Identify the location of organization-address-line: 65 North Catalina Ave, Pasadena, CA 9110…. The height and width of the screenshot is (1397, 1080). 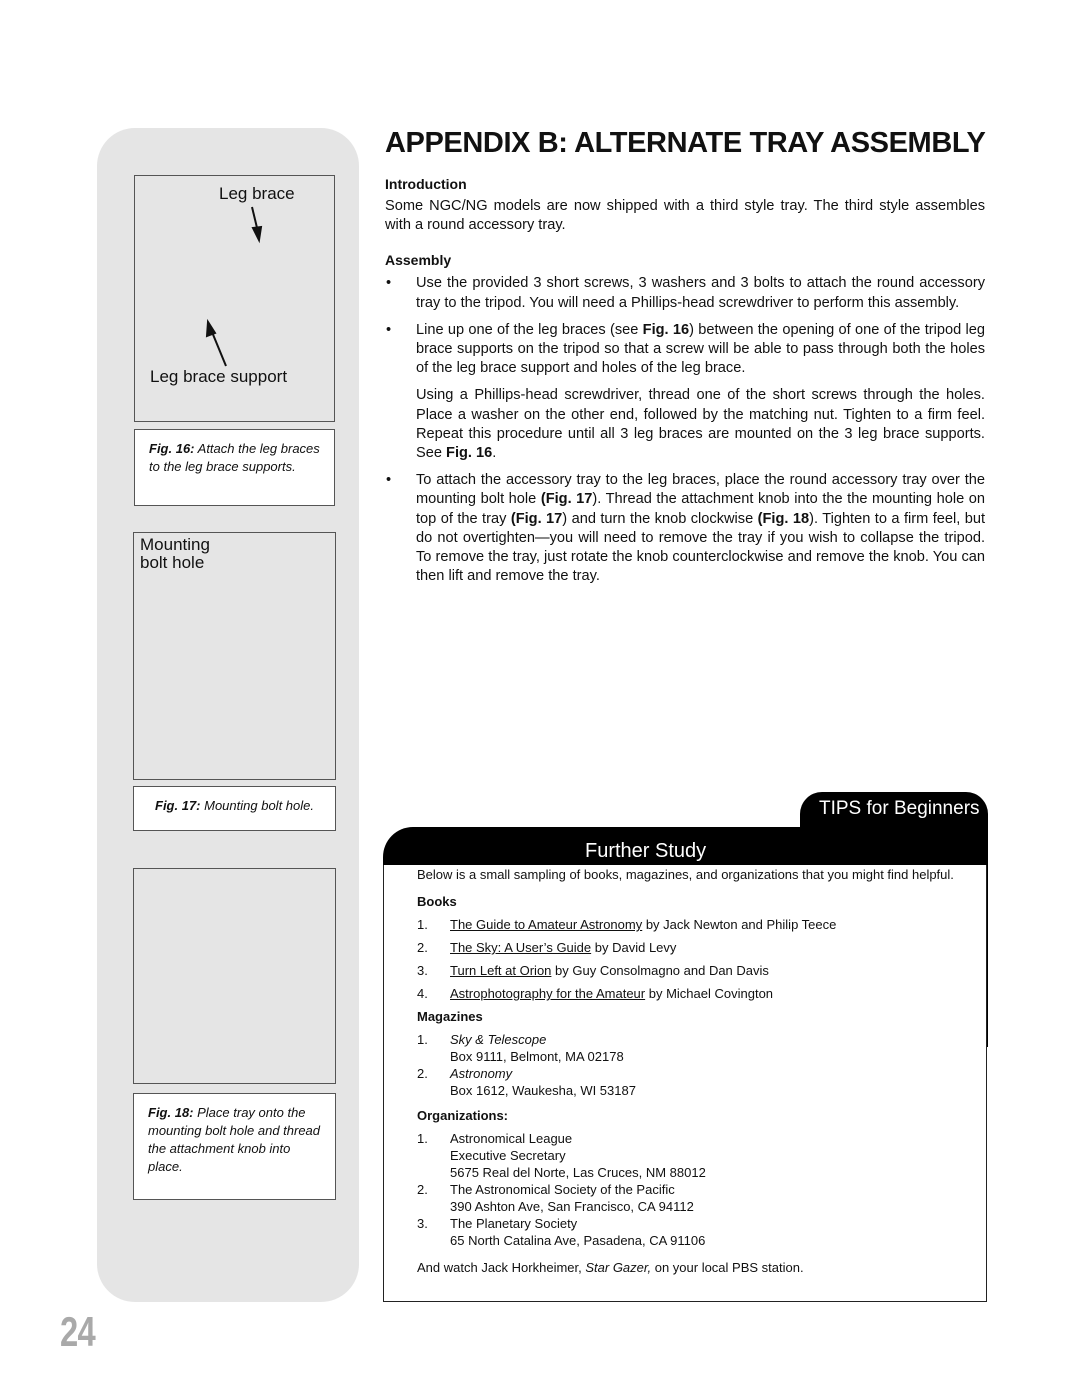
(578, 1240).